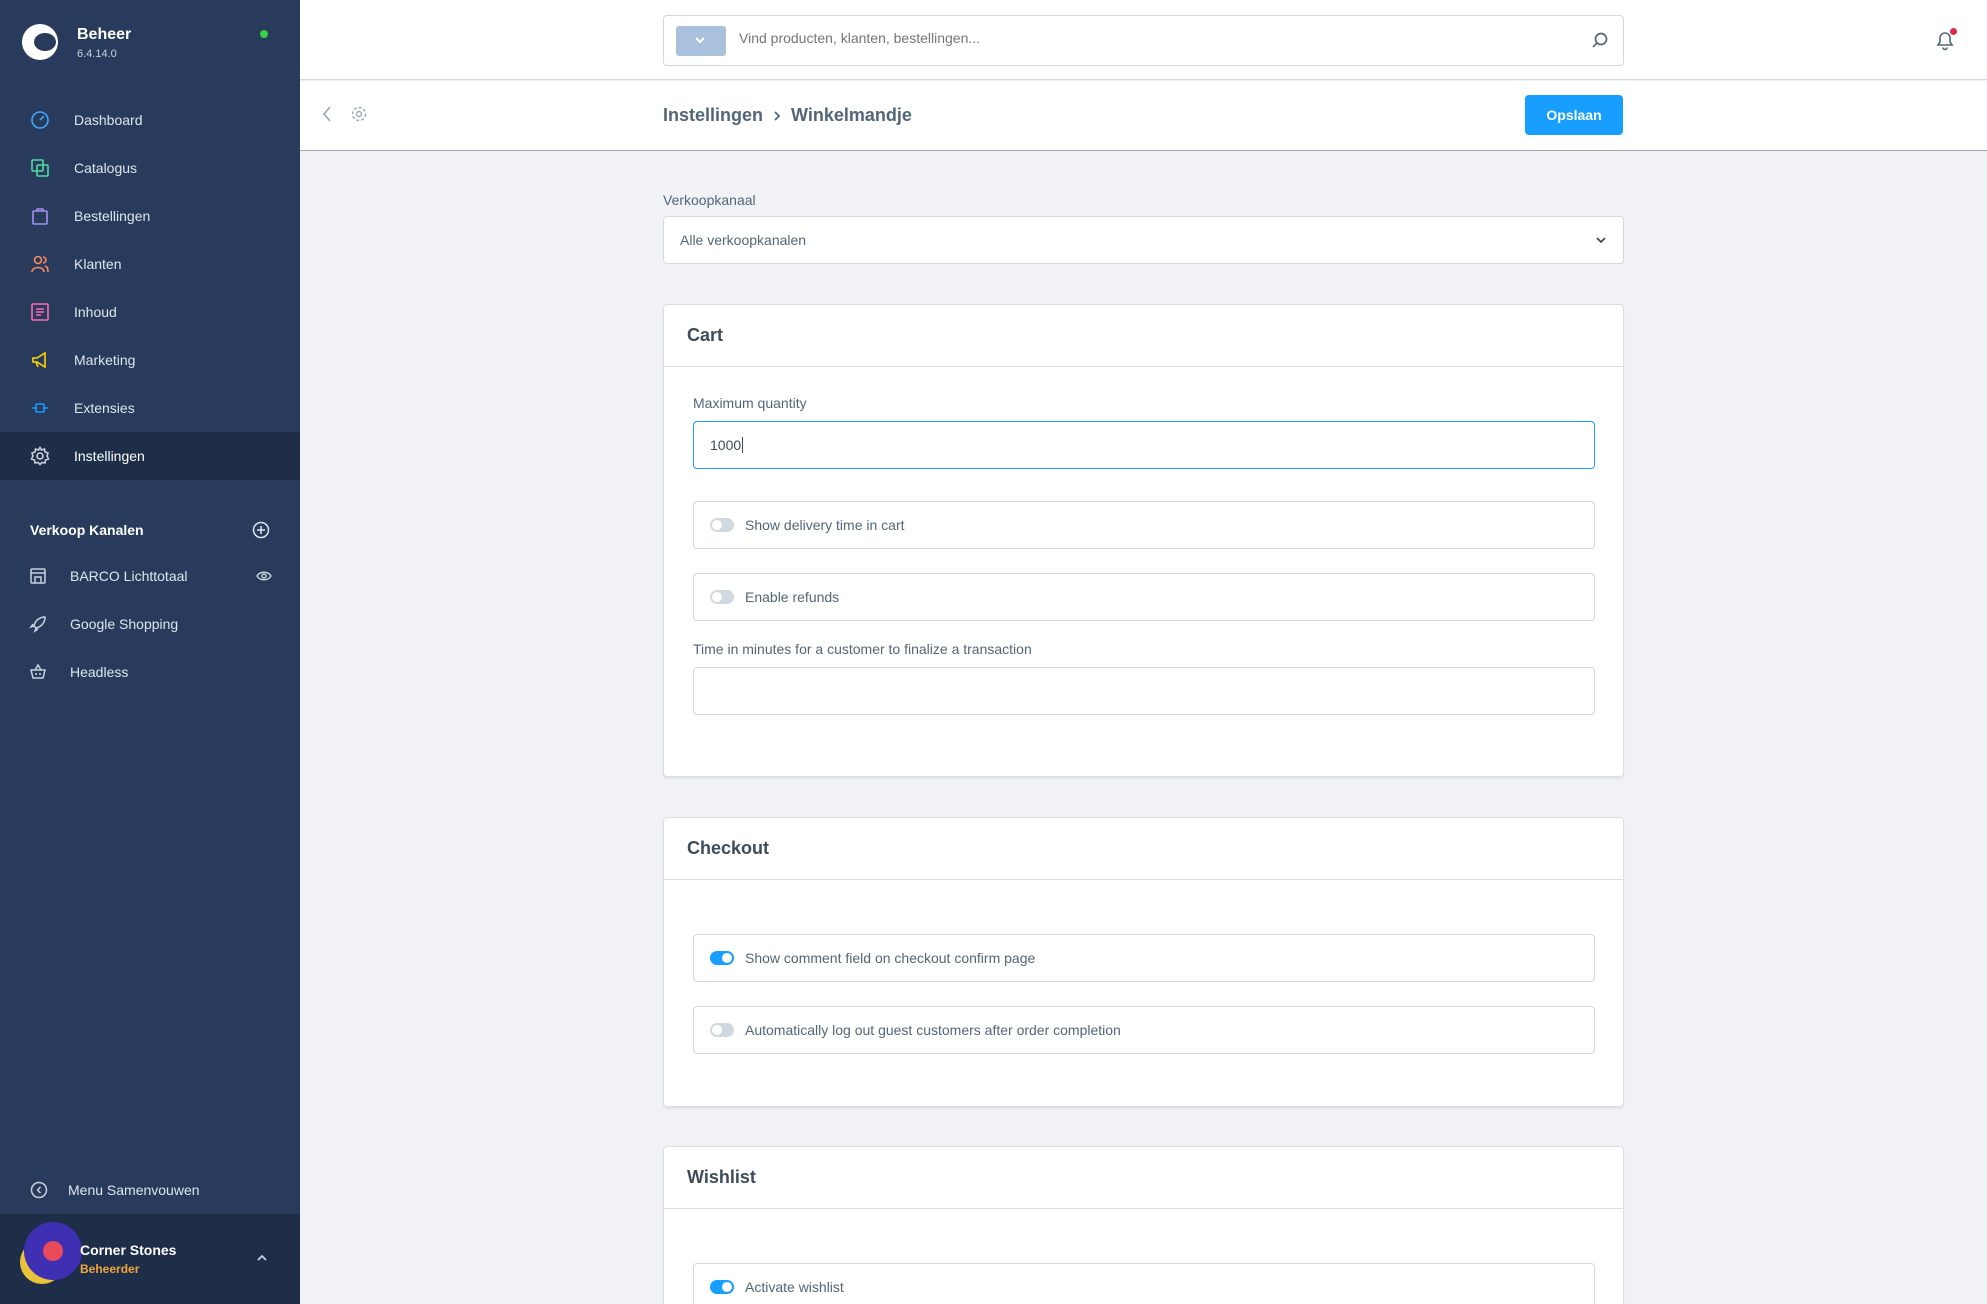  I want to click on nav-item-content: Inhoud, so click(150, 312).